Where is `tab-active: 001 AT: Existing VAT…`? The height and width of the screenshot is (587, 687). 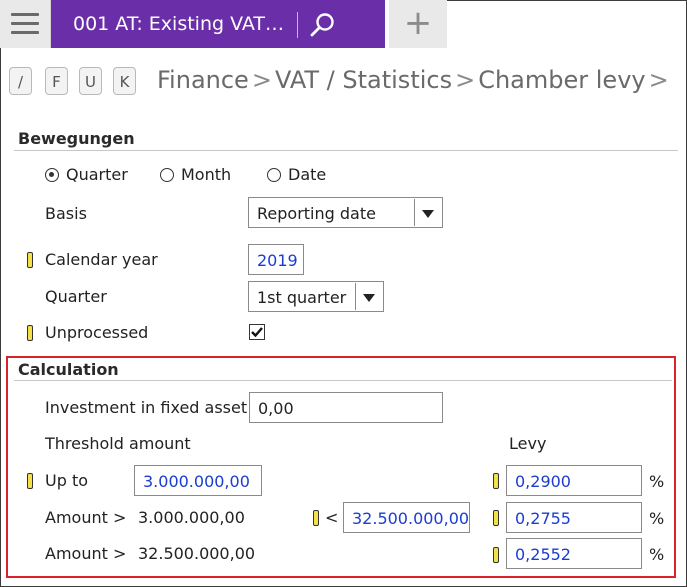
tab-active: 001 AT: Existing VAT… is located at coordinates (218, 24).